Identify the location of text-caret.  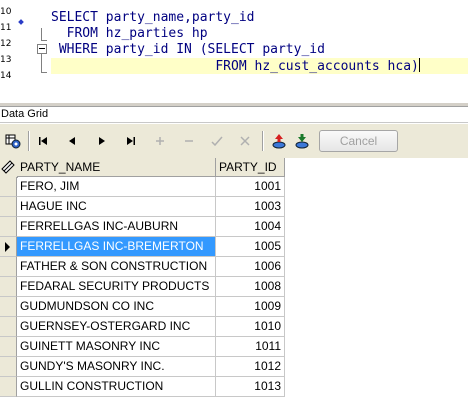
(419, 65).